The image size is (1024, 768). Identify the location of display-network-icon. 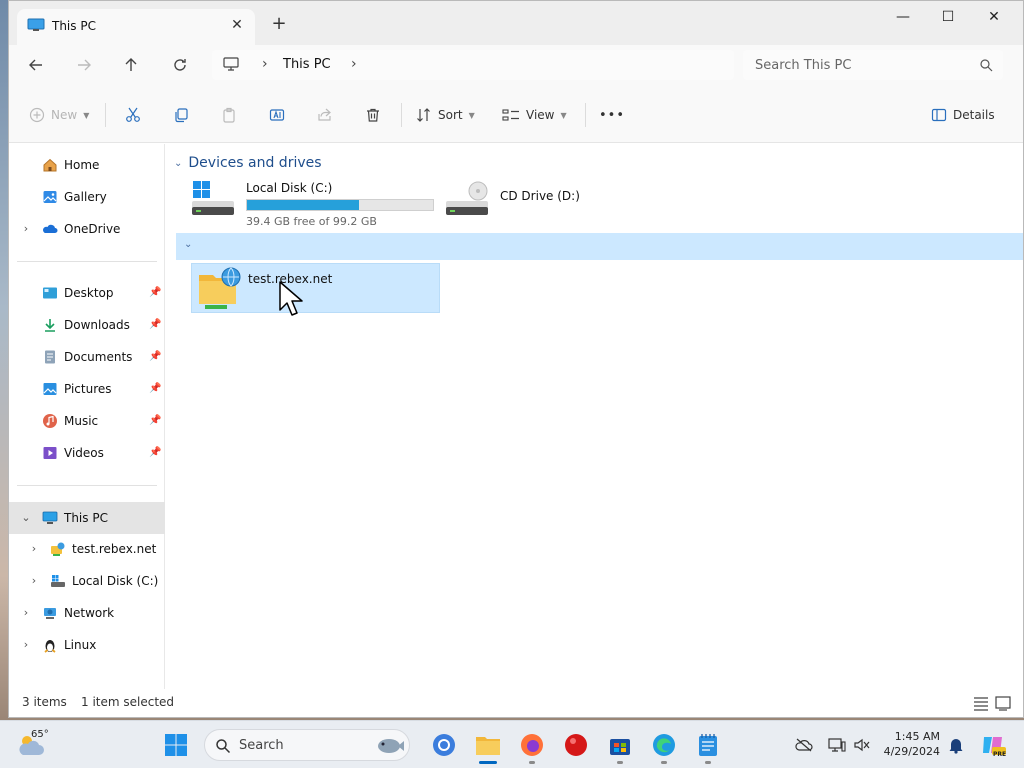
(837, 745).